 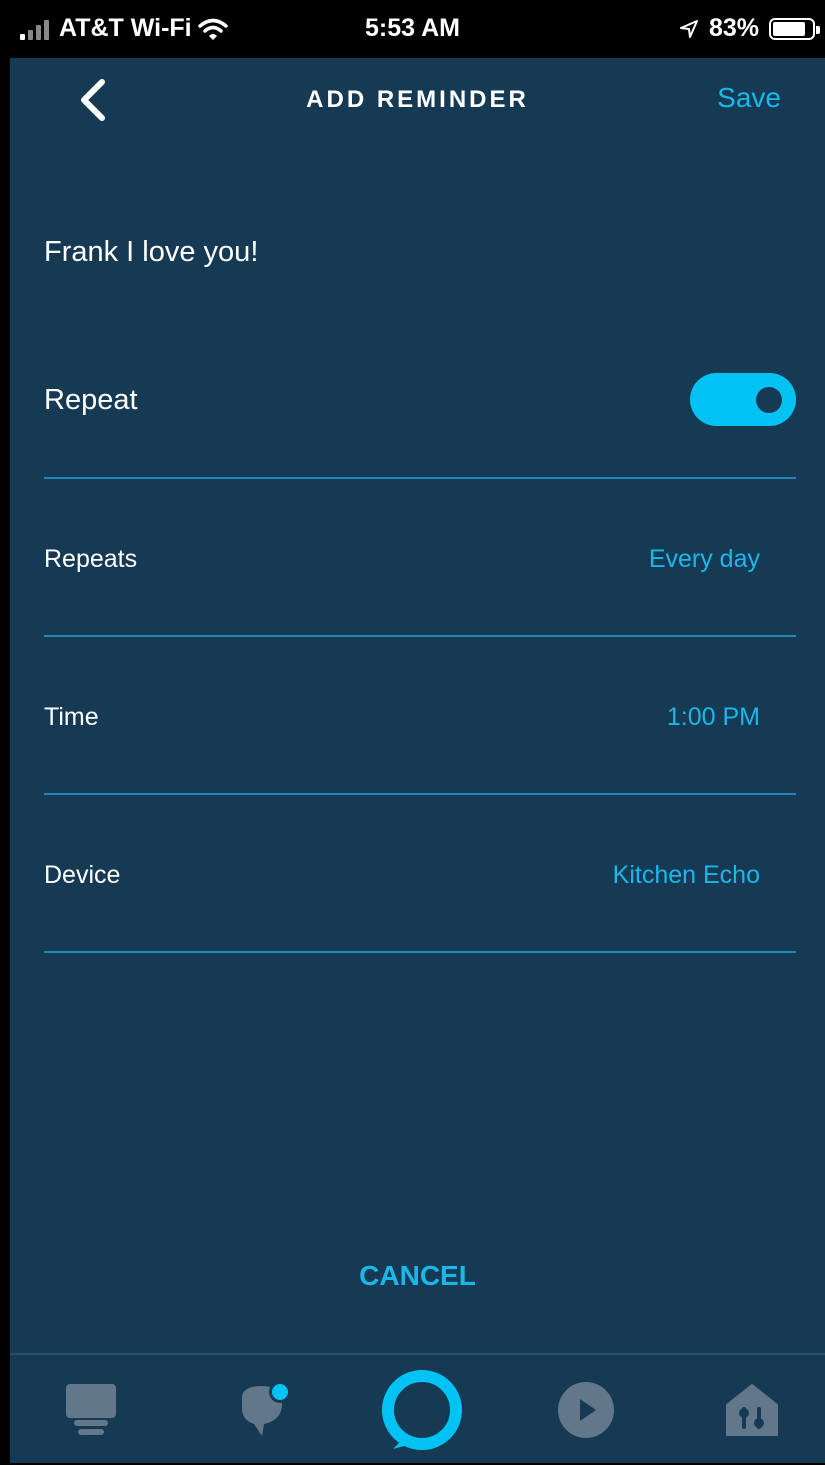 What do you see at coordinates (688, 28) in the screenshot?
I see `location-arrow-icon` at bounding box center [688, 28].